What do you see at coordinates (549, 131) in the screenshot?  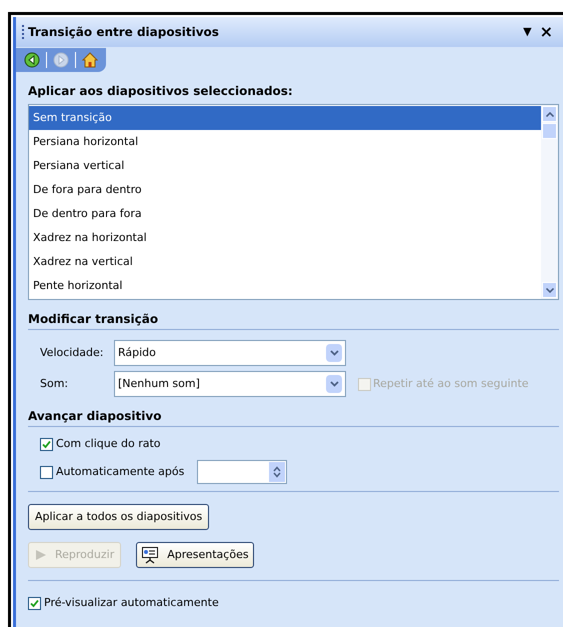 I see `scroll-thumb` at bounding box center [549, 131].